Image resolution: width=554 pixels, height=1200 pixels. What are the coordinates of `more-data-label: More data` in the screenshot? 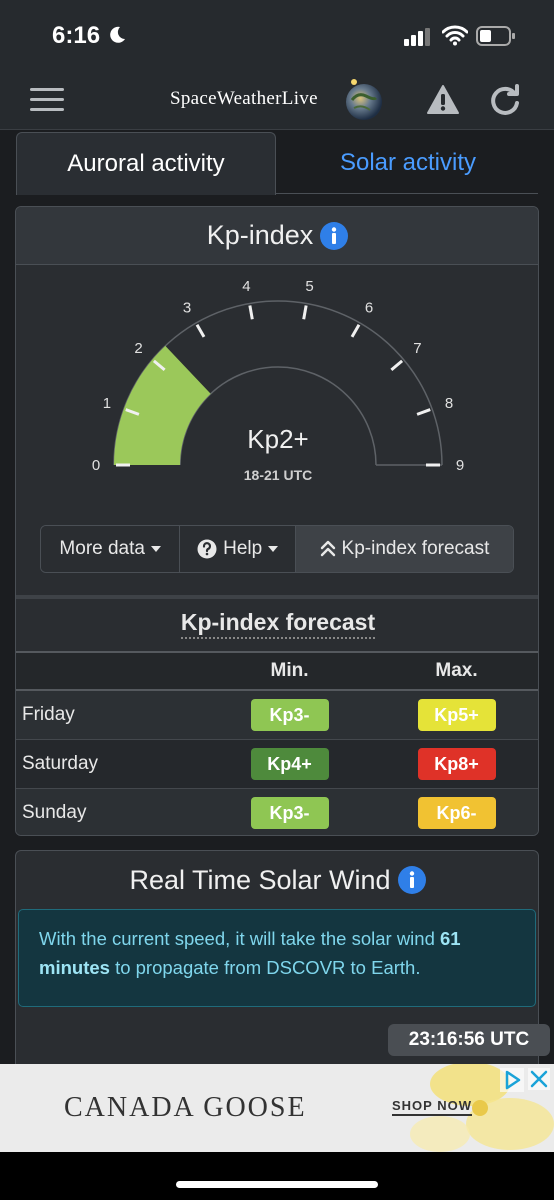 It's located at (102, 548).